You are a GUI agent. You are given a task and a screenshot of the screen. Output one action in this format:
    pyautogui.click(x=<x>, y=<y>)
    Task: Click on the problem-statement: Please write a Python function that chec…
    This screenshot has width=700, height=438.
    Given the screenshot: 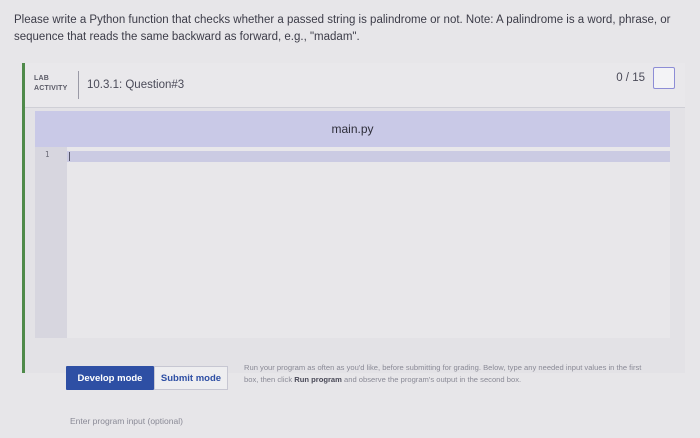 What is the action you would take?
    pyautogui.click(x=342, y=28)
    